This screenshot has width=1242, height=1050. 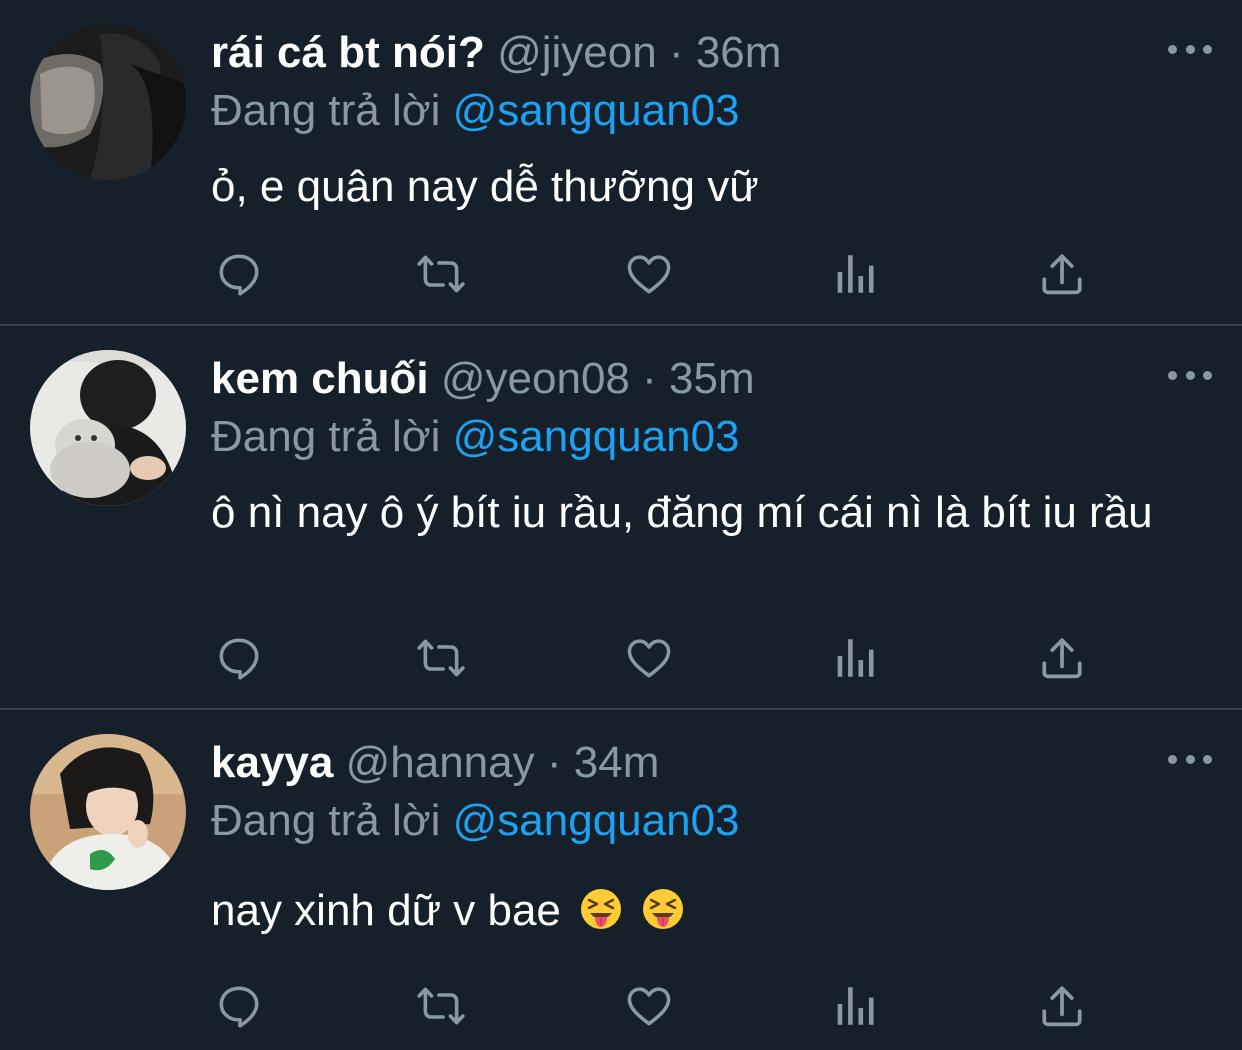 I want to click on timestamp: 34m, so click(x=617, y=762).